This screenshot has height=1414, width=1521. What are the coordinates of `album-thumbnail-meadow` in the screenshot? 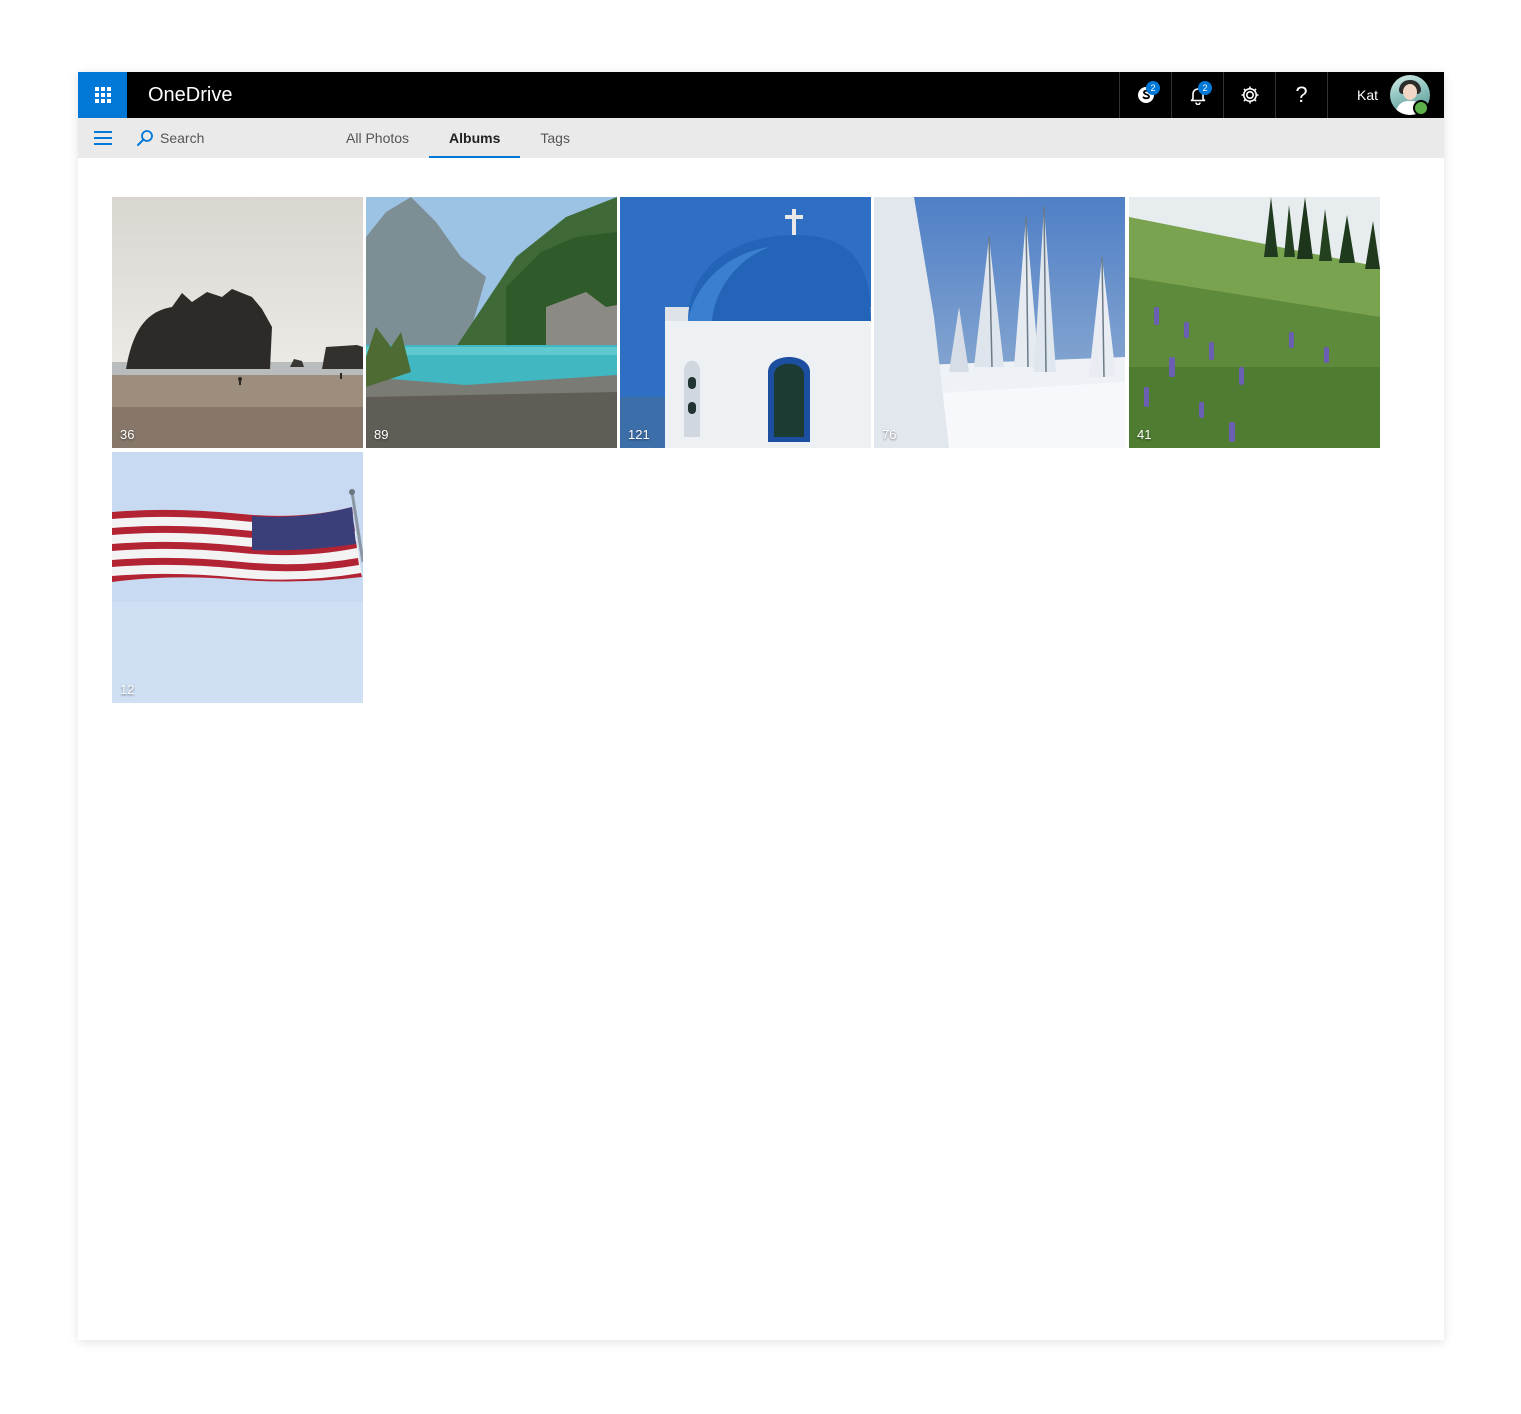 It's located at (1254, 322).